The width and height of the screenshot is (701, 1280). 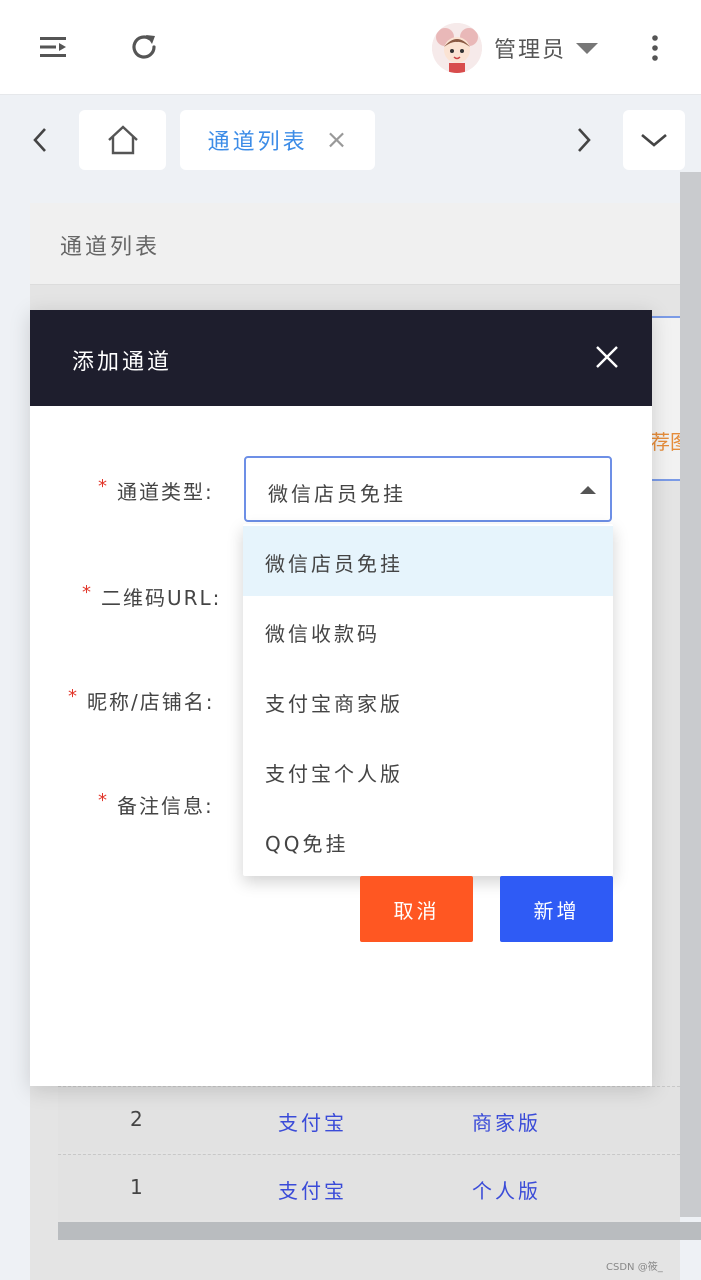 What do you see at coordinates (530, 50) in the screenshot?
I see `user-name: 管理员` at bounding box center [530, 50].